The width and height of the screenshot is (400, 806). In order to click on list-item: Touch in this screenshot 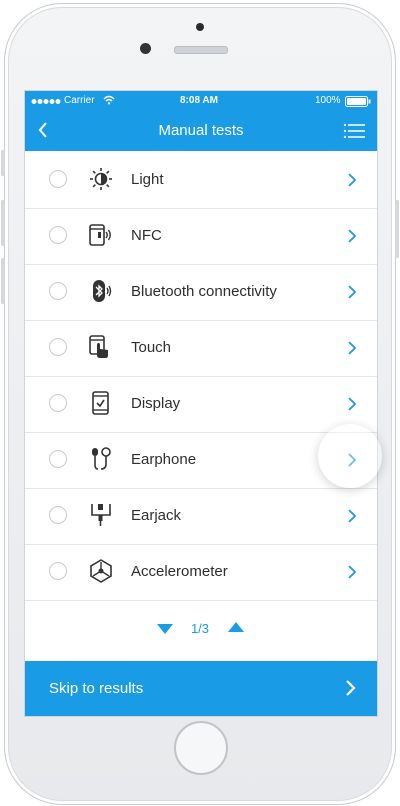, I will do `click(201, 349)`.